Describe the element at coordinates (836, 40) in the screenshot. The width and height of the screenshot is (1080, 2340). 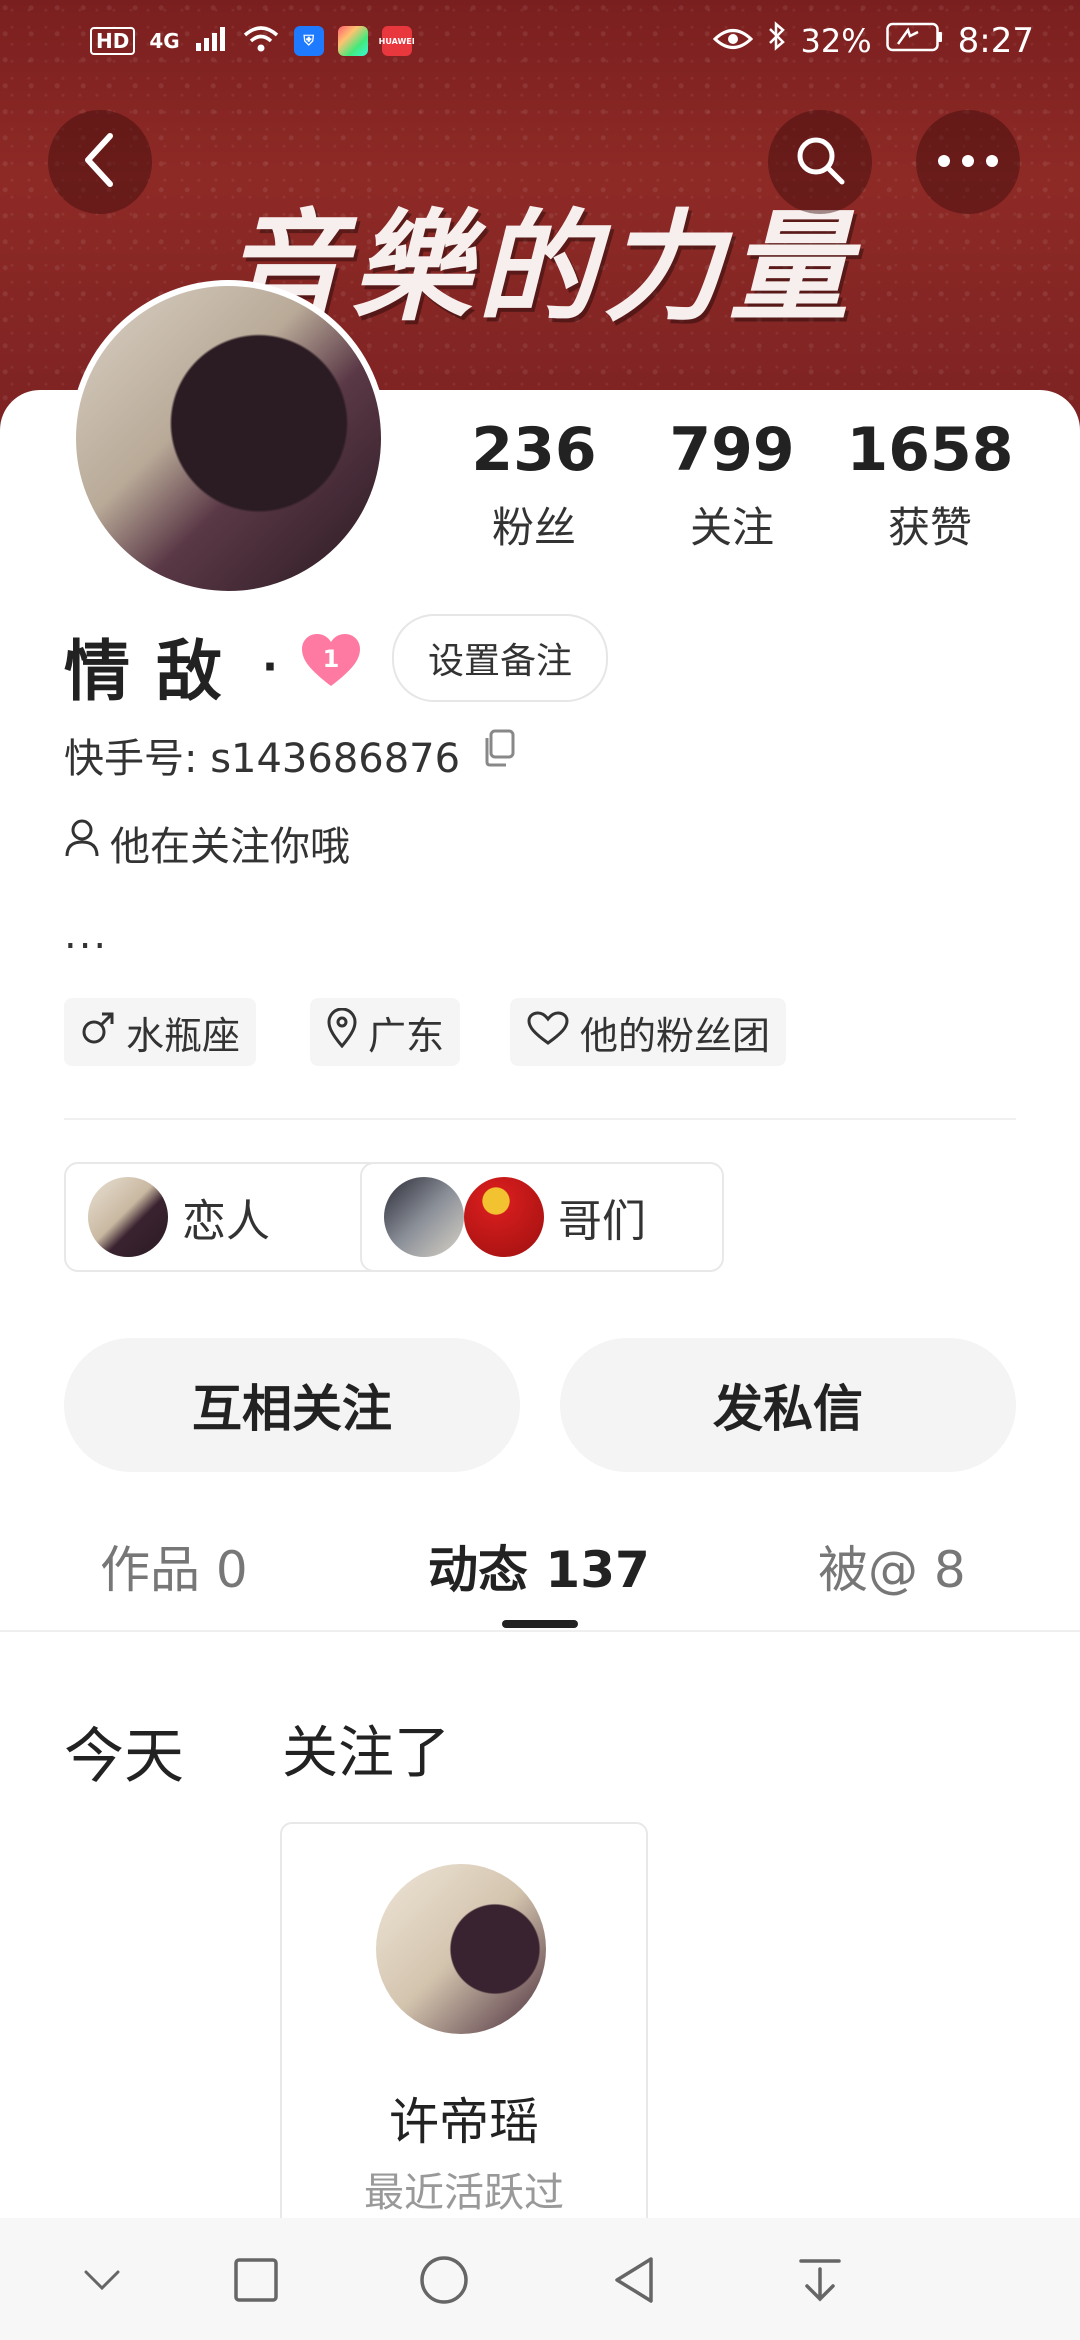
I see `battery-percent: 32%` at that location.